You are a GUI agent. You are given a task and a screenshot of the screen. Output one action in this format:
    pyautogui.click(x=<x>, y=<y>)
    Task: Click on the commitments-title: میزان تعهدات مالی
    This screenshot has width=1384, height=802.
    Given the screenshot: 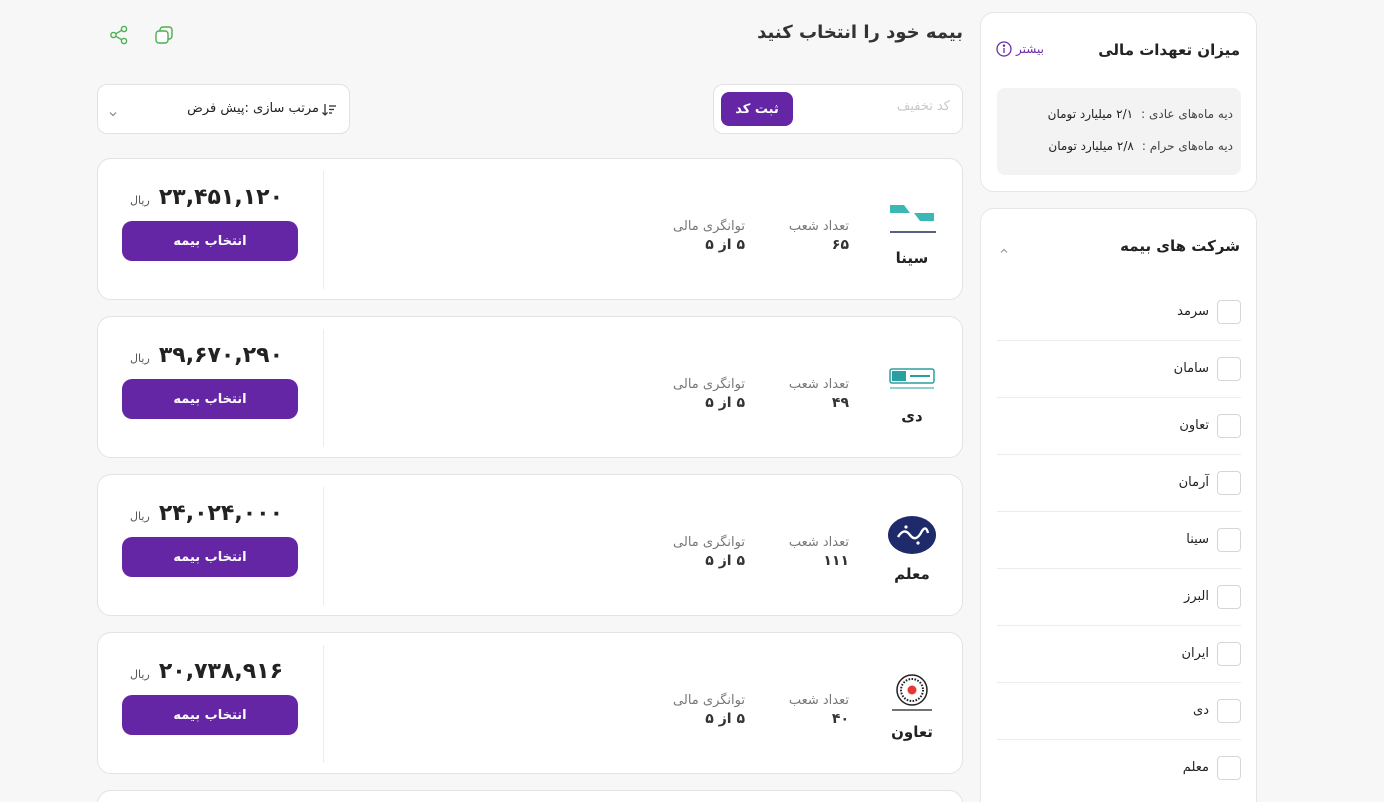 What is the action you would take?
    pyautogui.click(x=1169, y=50)
    